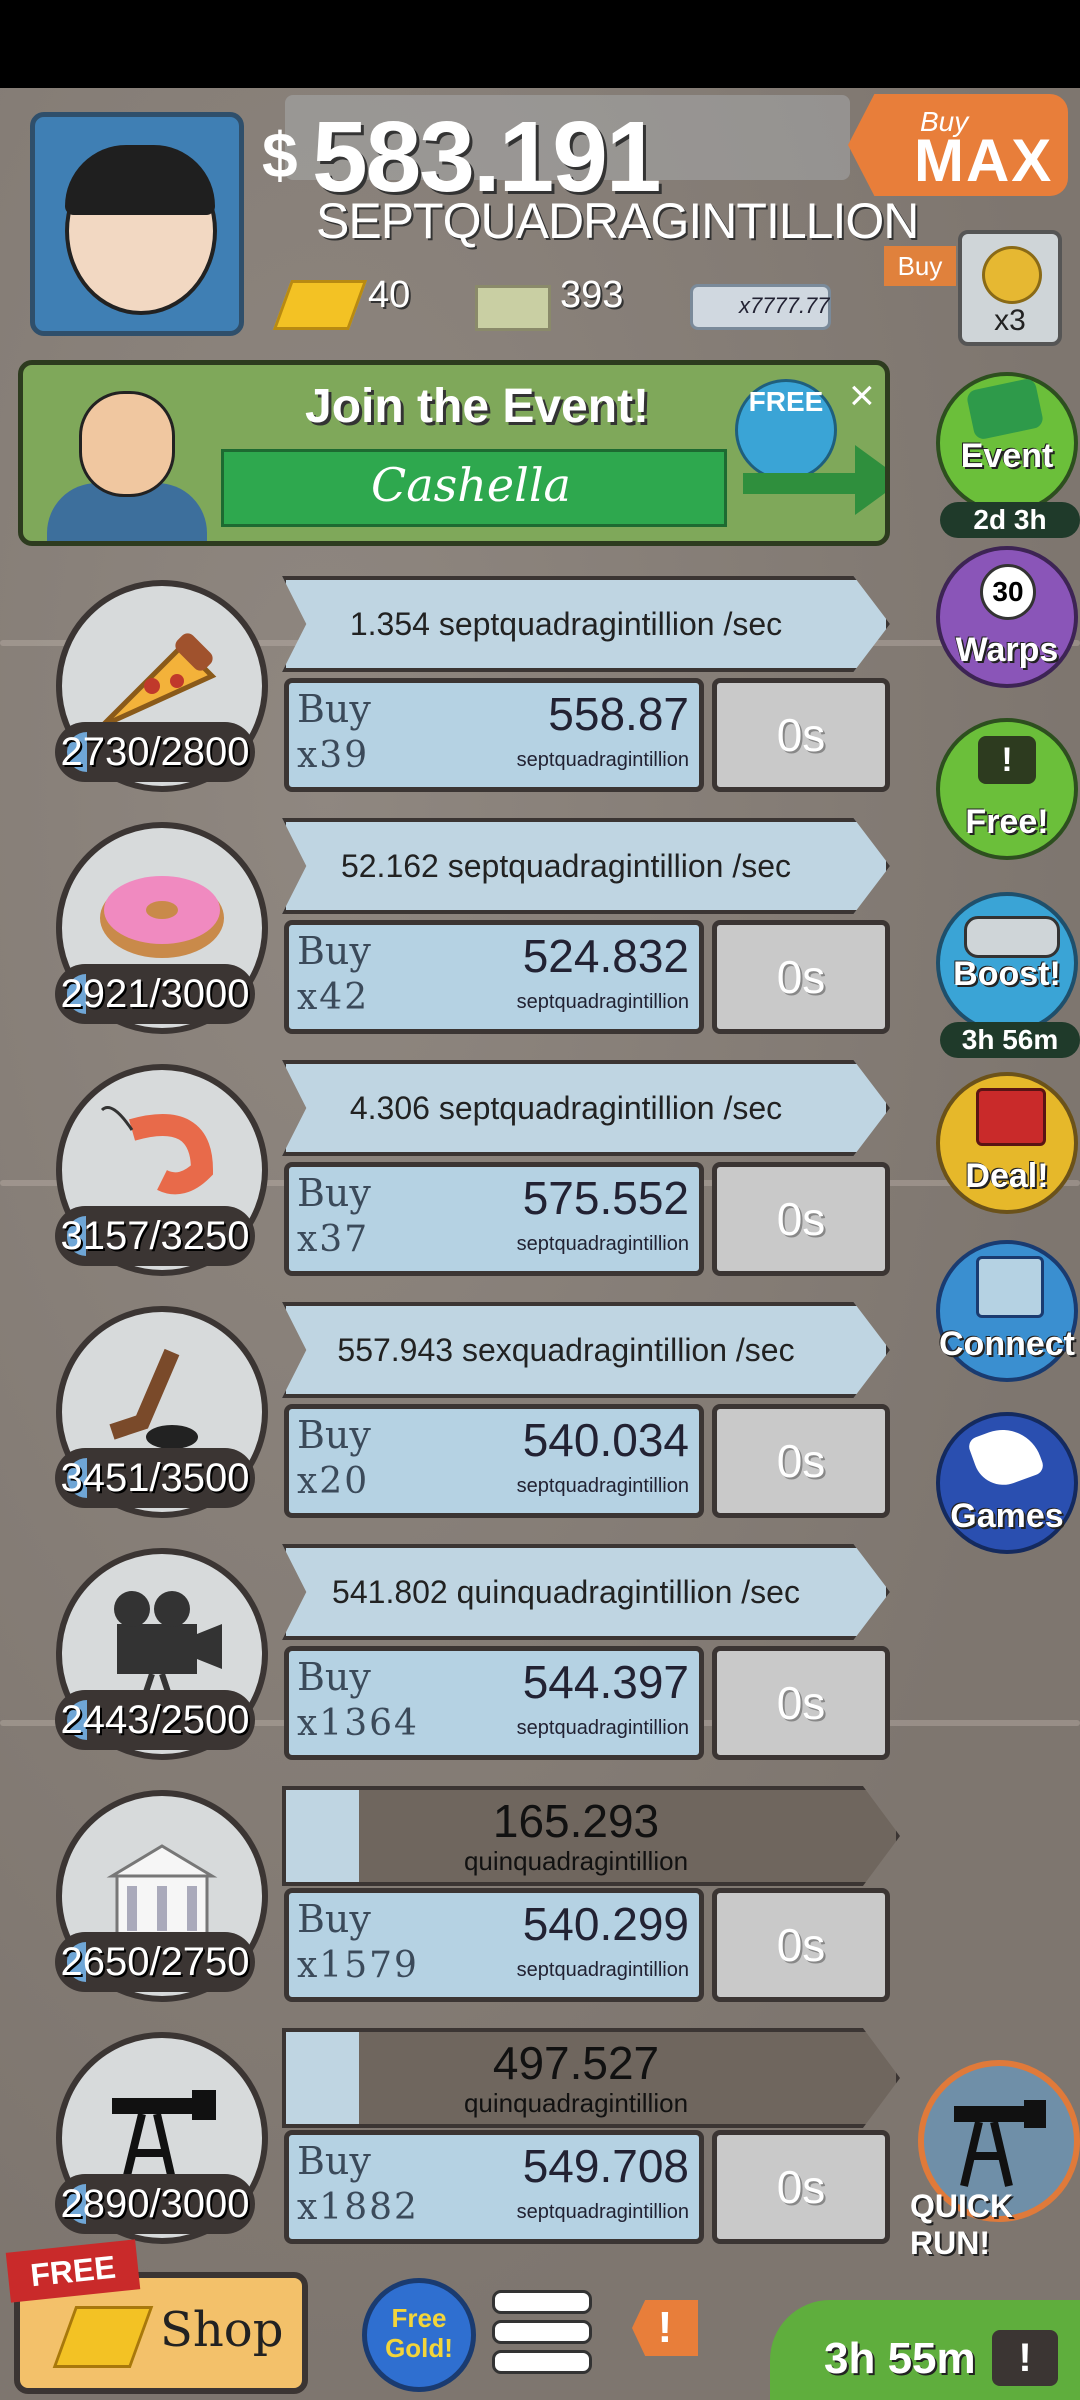 The image size is (1080, 2400). I want to click on close-icon: ×, so click(862, 396).